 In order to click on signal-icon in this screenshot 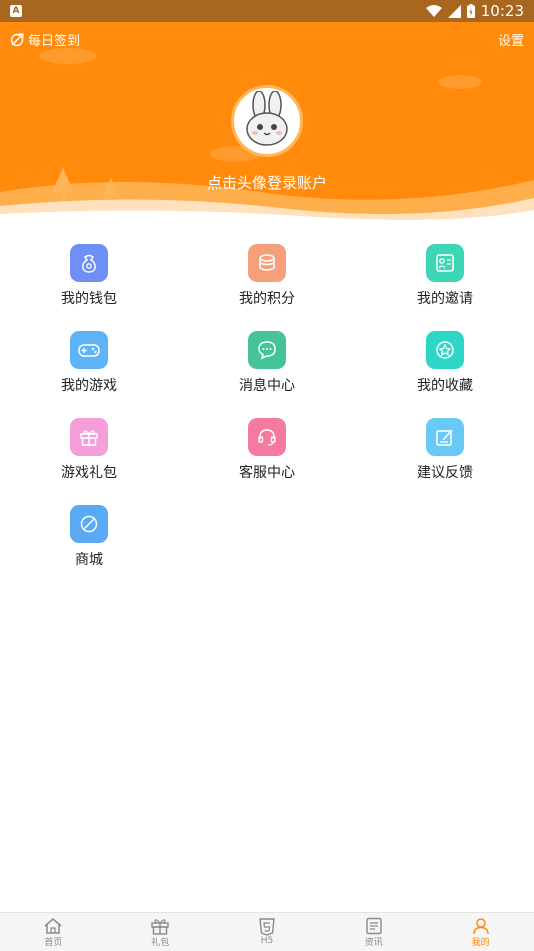, I will do `click(454, 11)`.